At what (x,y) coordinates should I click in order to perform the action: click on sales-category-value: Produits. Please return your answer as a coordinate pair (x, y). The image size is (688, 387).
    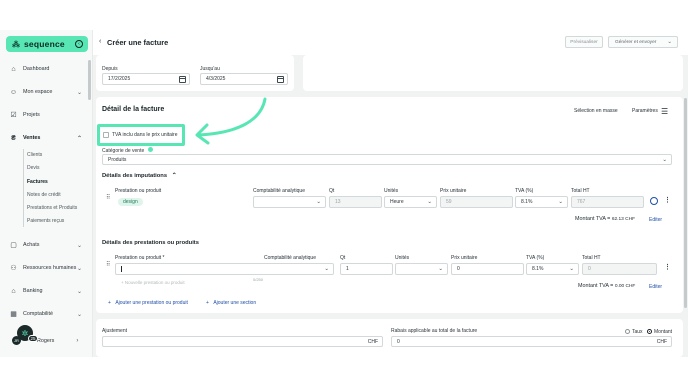
    Looking at the image, I should click on (117, 159).